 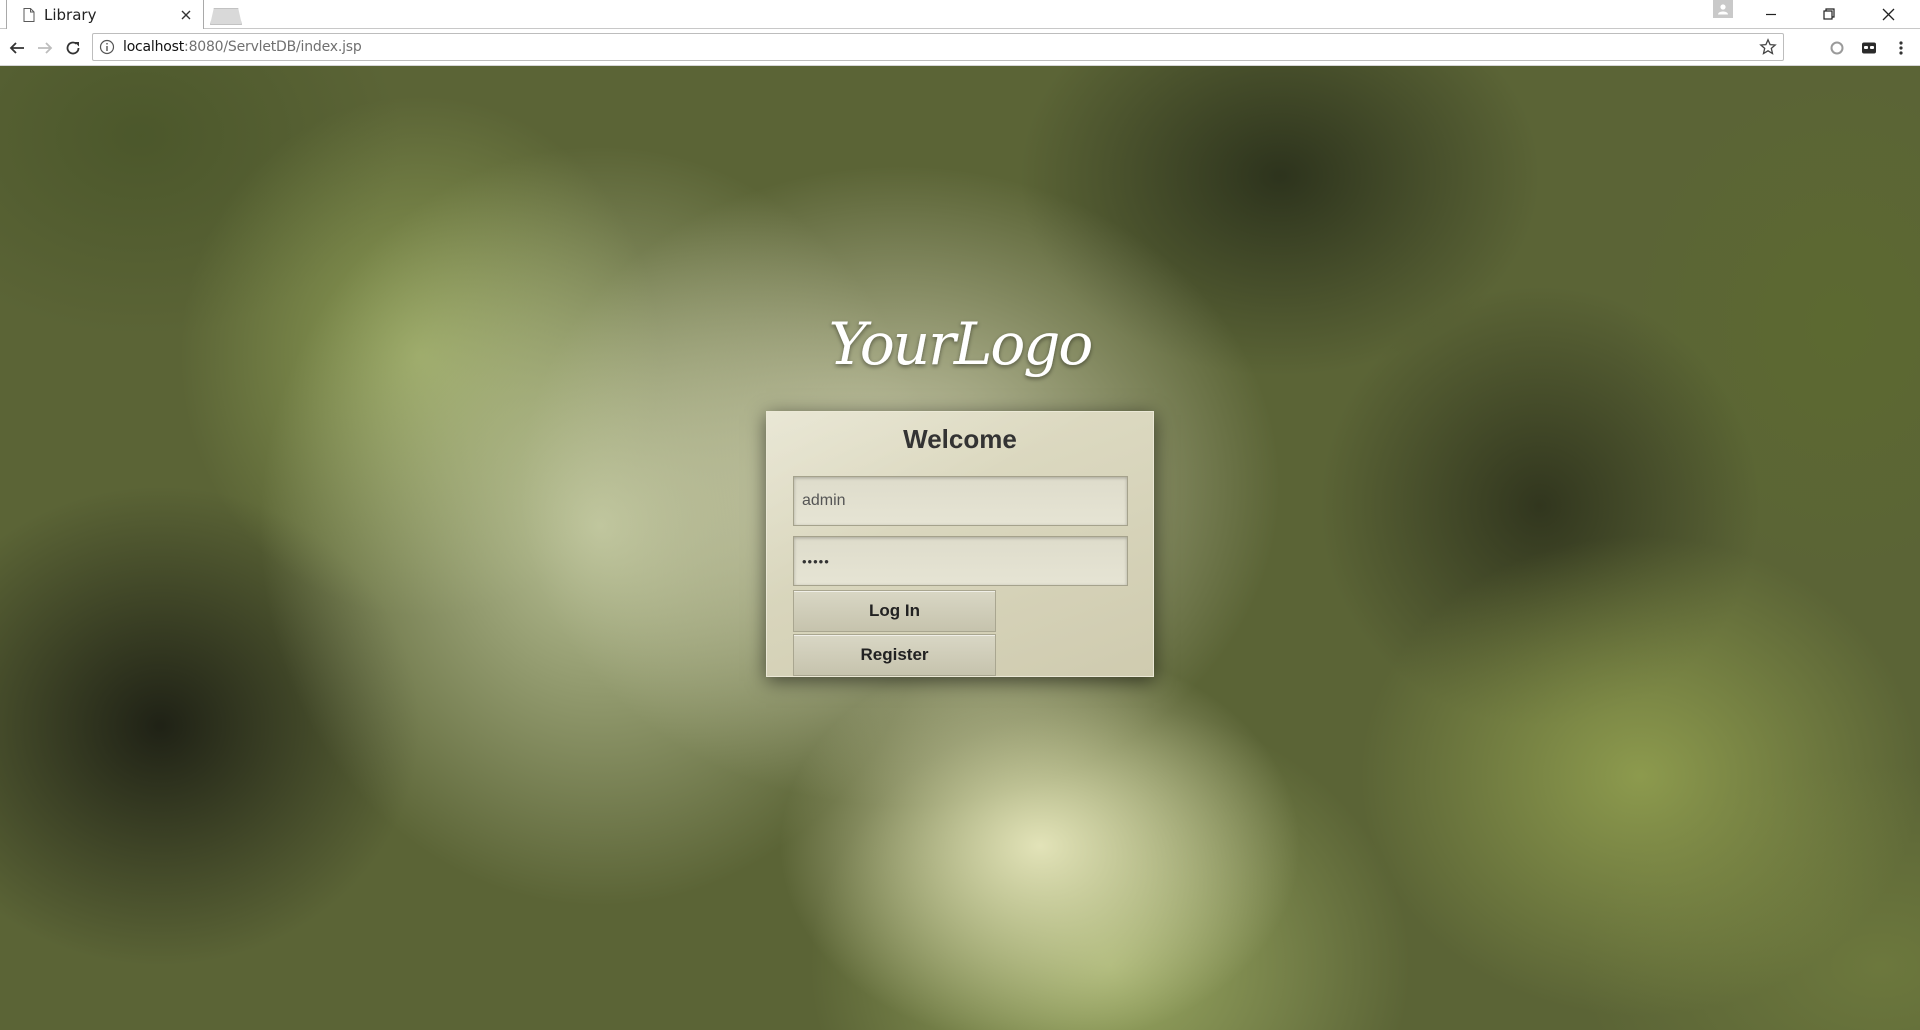 What do you see at coordinates (29, 14) in the screenshot?
I see `page-icon` at bounding box center [29, 14].